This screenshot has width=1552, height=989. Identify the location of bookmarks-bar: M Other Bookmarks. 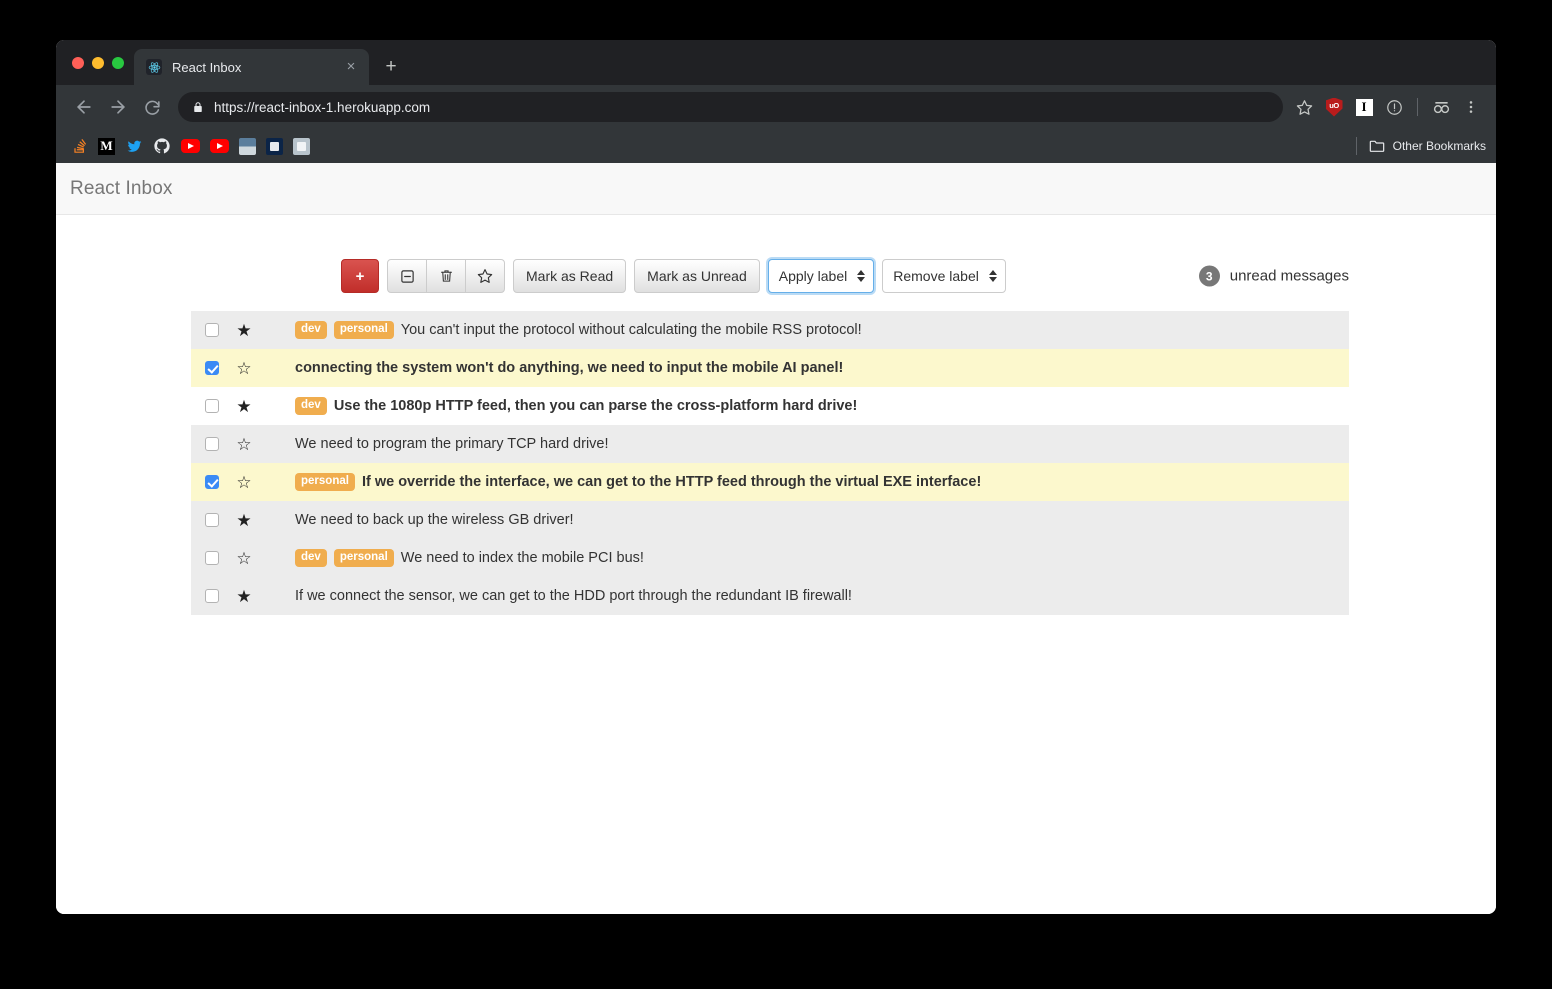
(776, 146).